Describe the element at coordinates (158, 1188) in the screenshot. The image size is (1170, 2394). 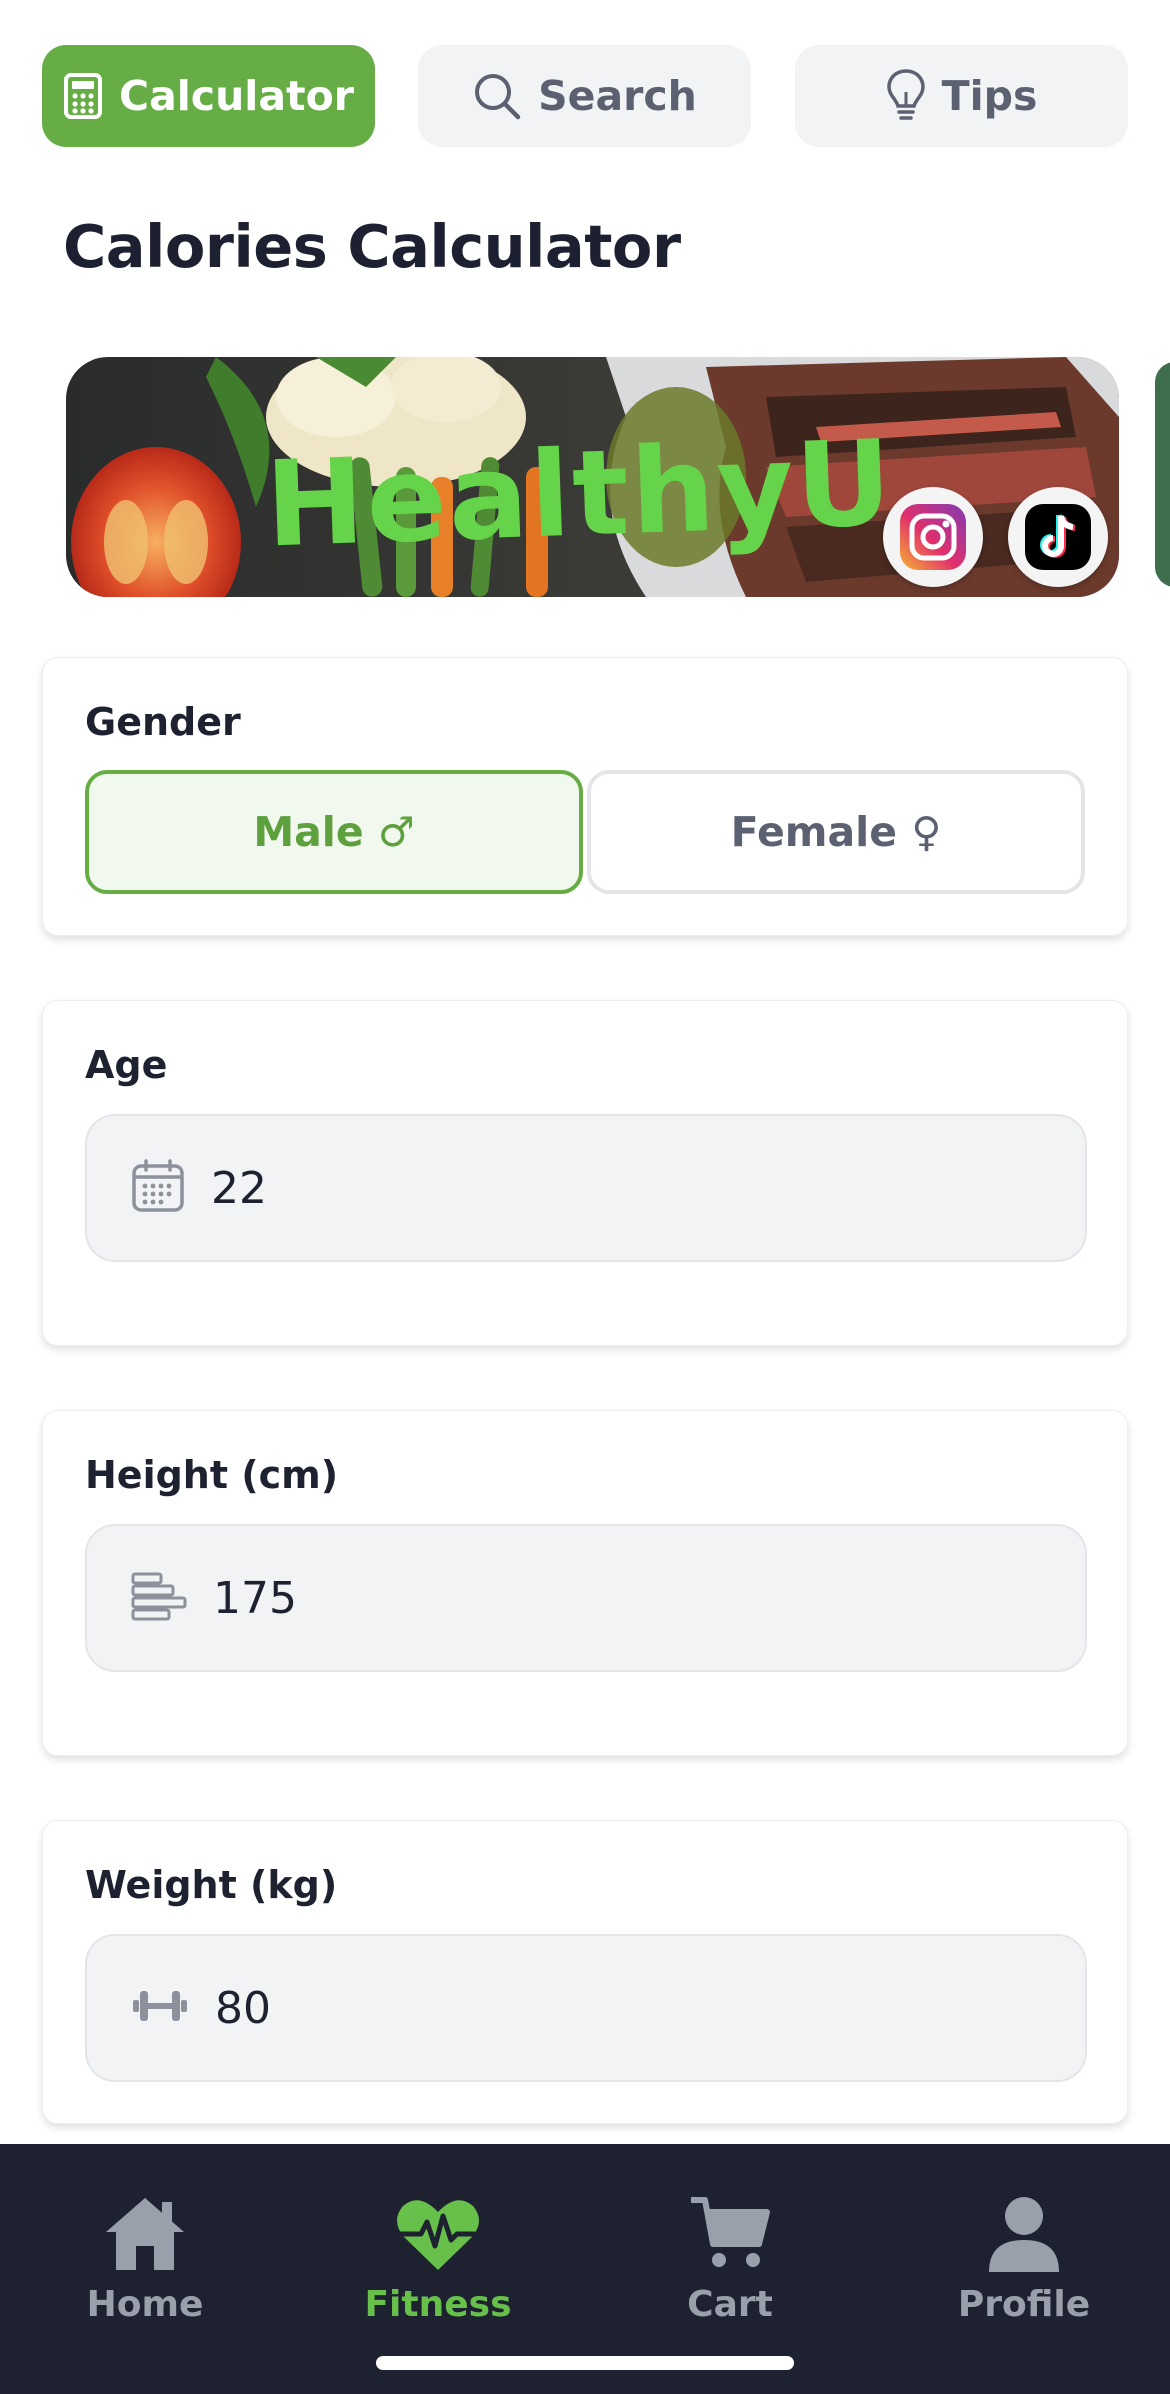
I see `calendar-icon` at that location.